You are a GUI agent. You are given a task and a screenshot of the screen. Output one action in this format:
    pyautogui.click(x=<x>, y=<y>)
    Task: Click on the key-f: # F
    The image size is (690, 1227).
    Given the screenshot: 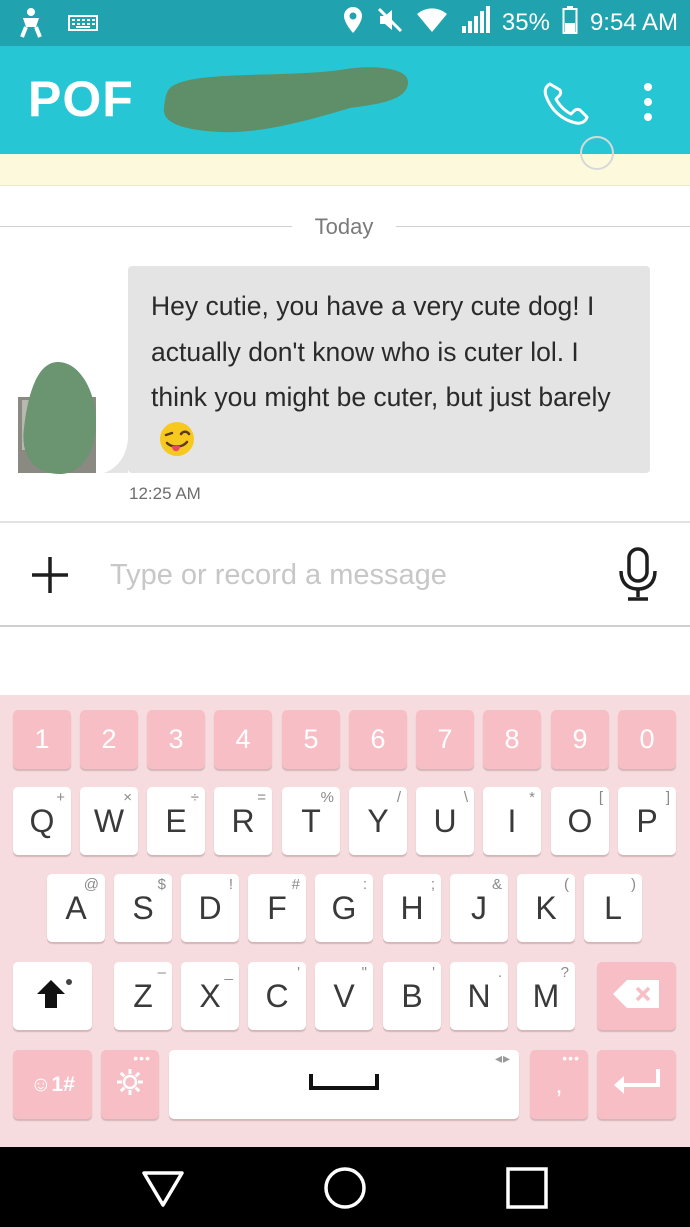 What is the action you would take?
    pyautogui.click(x=277, y=908)
    